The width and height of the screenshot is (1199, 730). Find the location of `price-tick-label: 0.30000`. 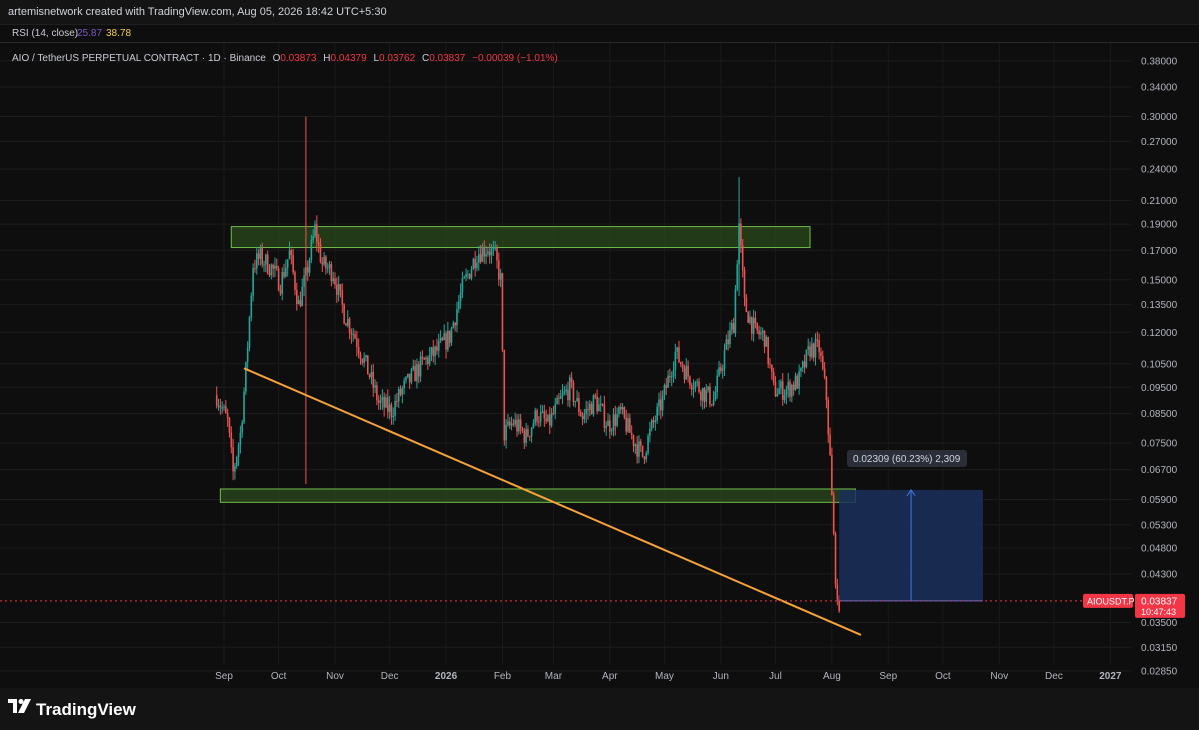

price-tick-label: 0.30000 is located at coordinates (1159, 117).